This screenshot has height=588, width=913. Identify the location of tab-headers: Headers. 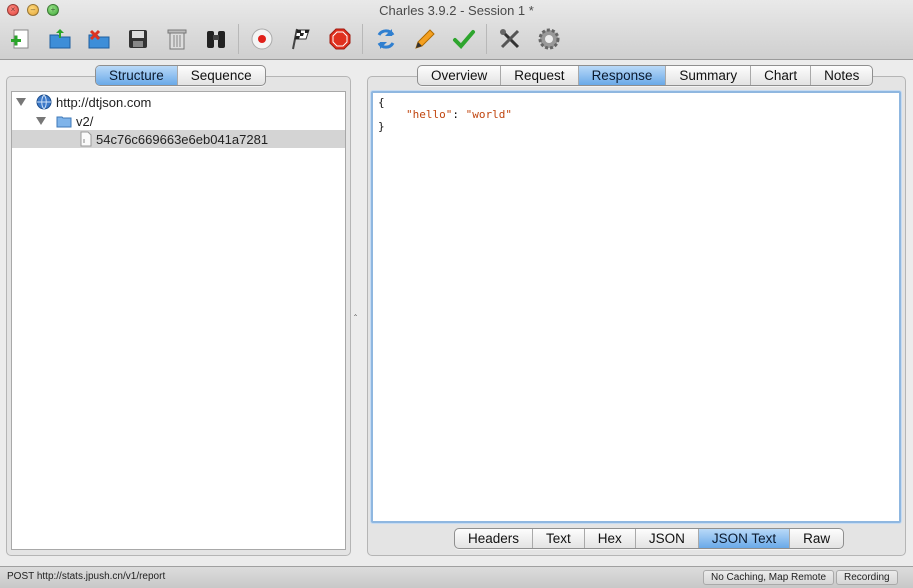
(494, 538).